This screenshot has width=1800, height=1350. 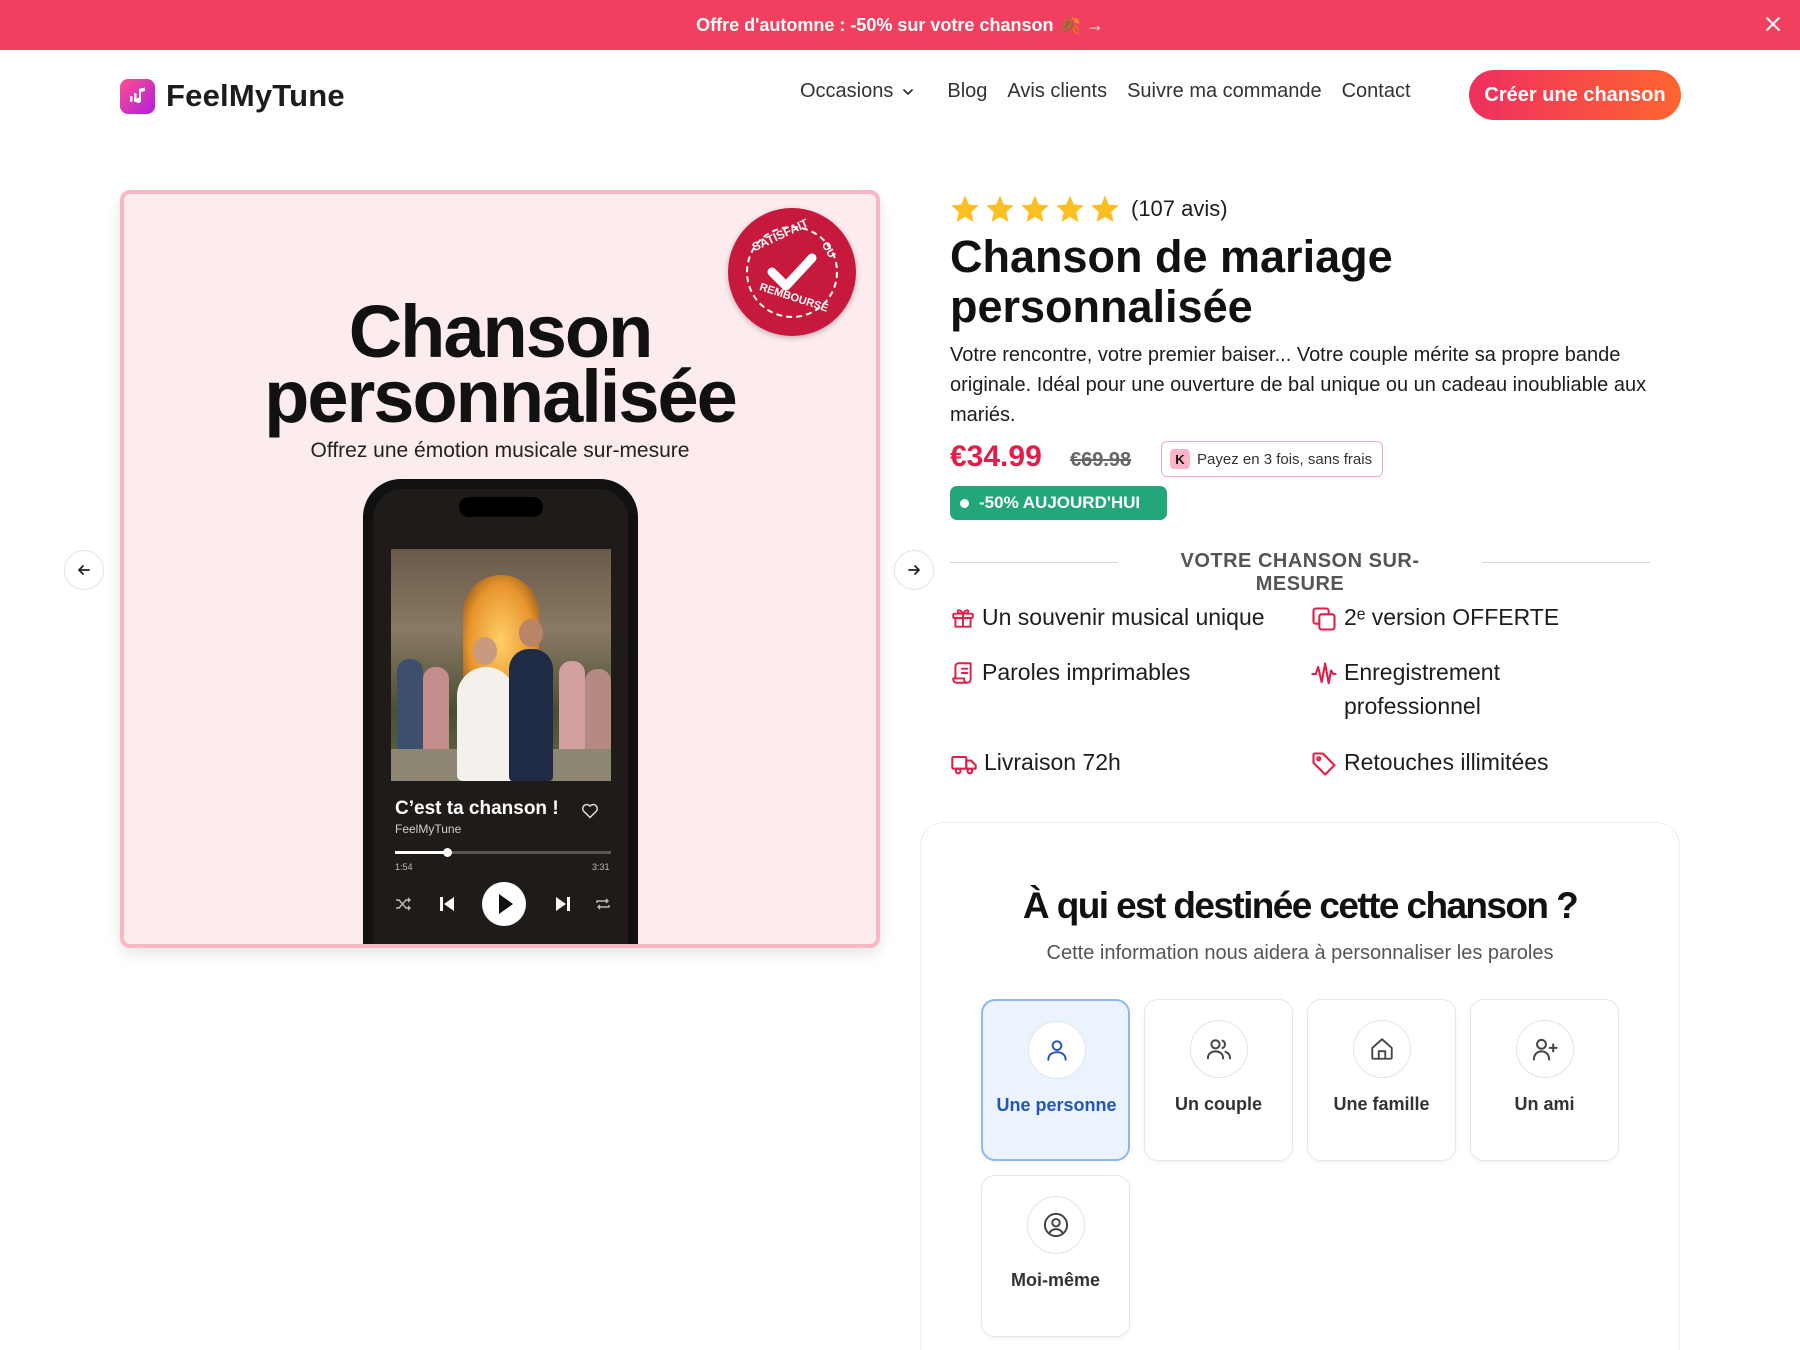 What do you see at coordinates (404, 867) in the screenshot?
I see `player-elapsed-time: 1:54` at bounding box center [404, 867].